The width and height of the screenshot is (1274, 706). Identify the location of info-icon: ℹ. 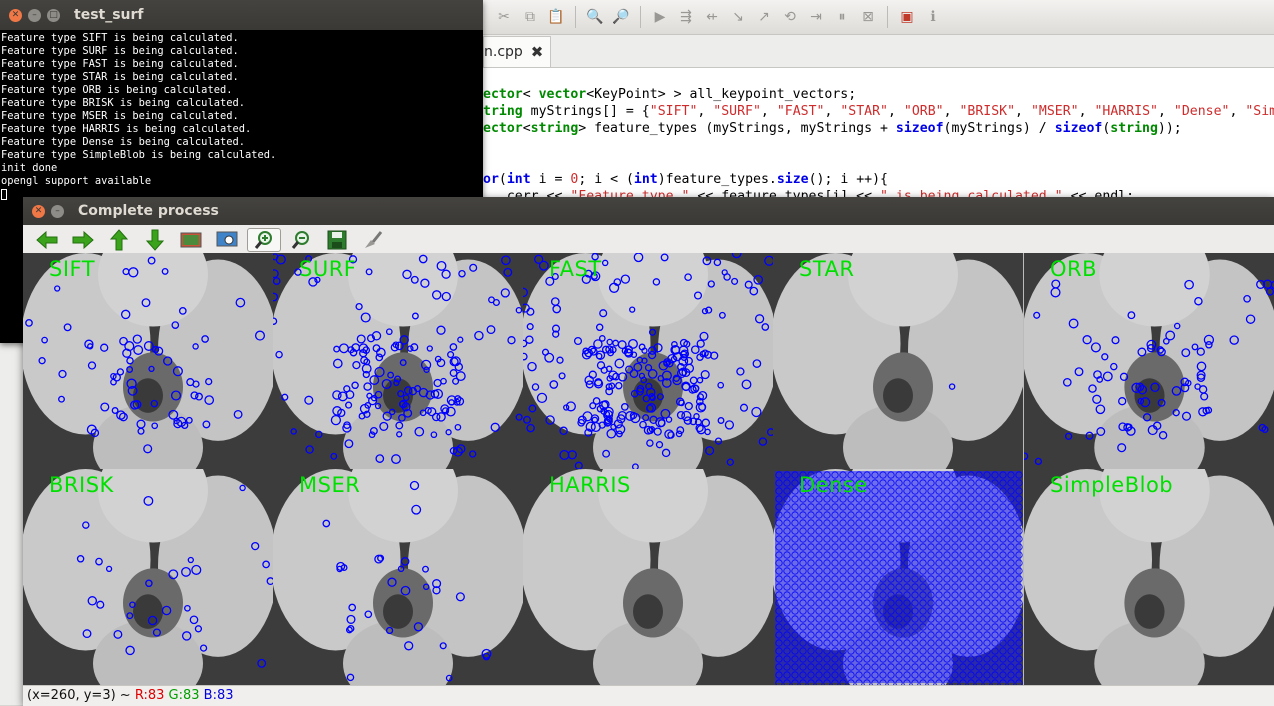
(933, 17).